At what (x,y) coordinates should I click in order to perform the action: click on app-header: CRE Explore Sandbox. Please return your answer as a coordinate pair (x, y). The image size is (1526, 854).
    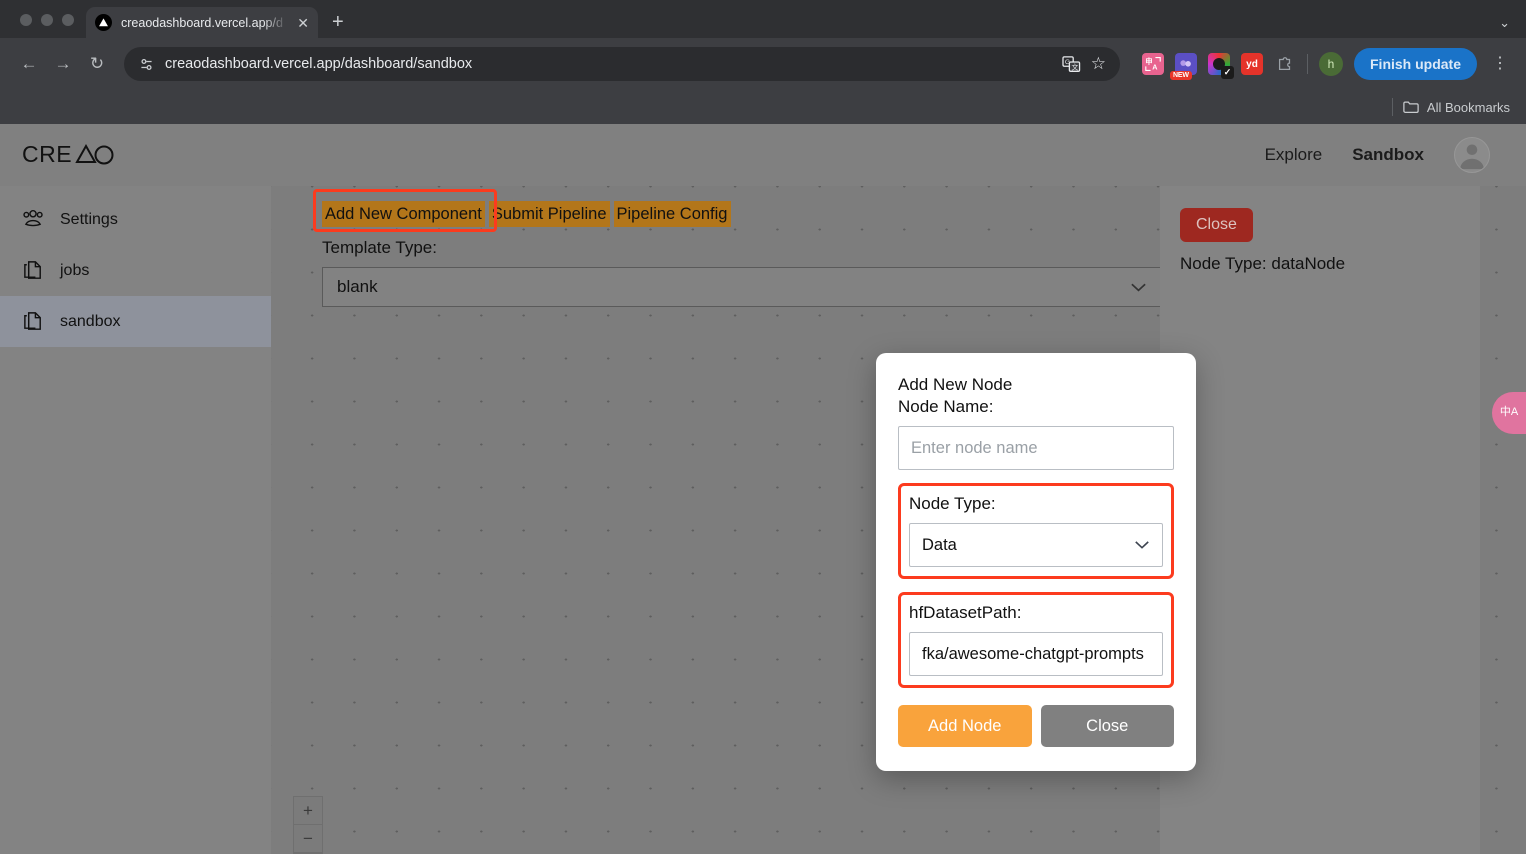
    Looking at the image, I should click on (763, 155).